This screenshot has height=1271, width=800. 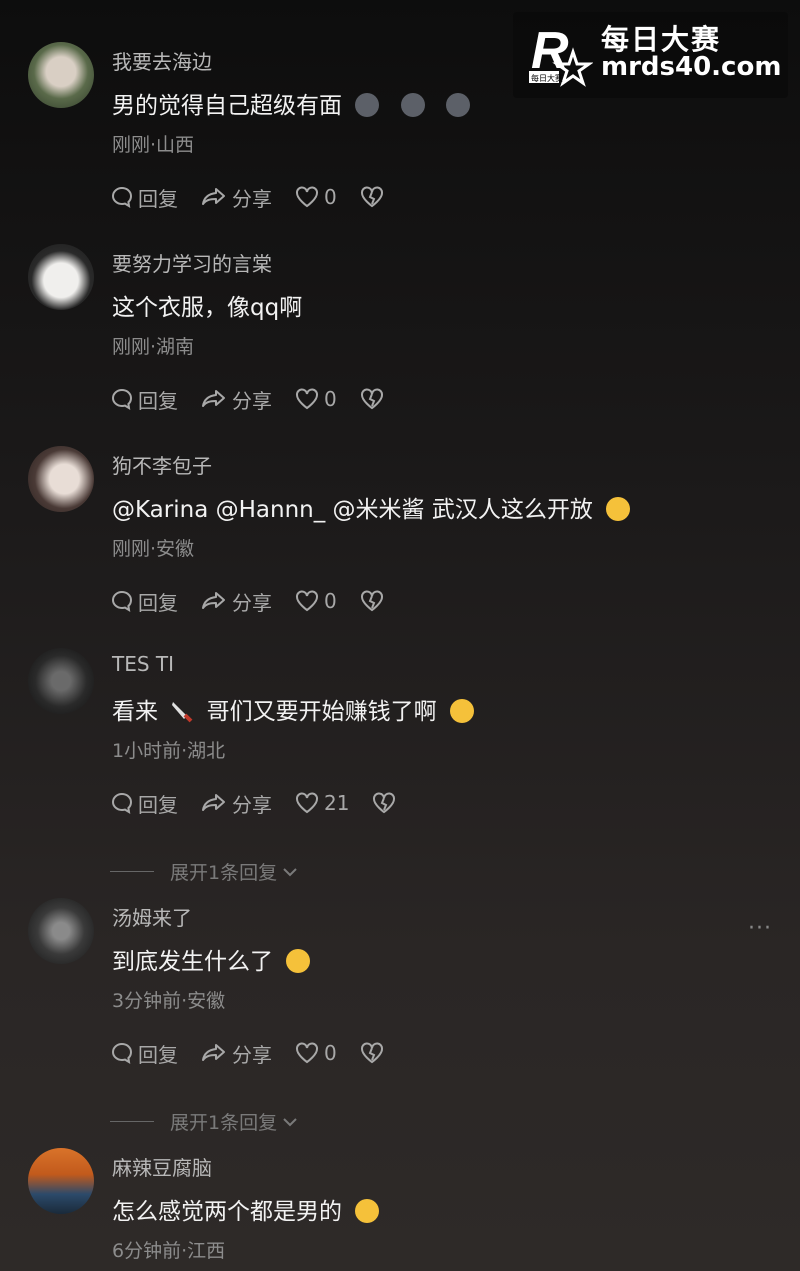 What do you see at coordinates (211, 959) in the screenshot?
I see `comment-text: 到底发生什么了` at bounding box center [211, 959].